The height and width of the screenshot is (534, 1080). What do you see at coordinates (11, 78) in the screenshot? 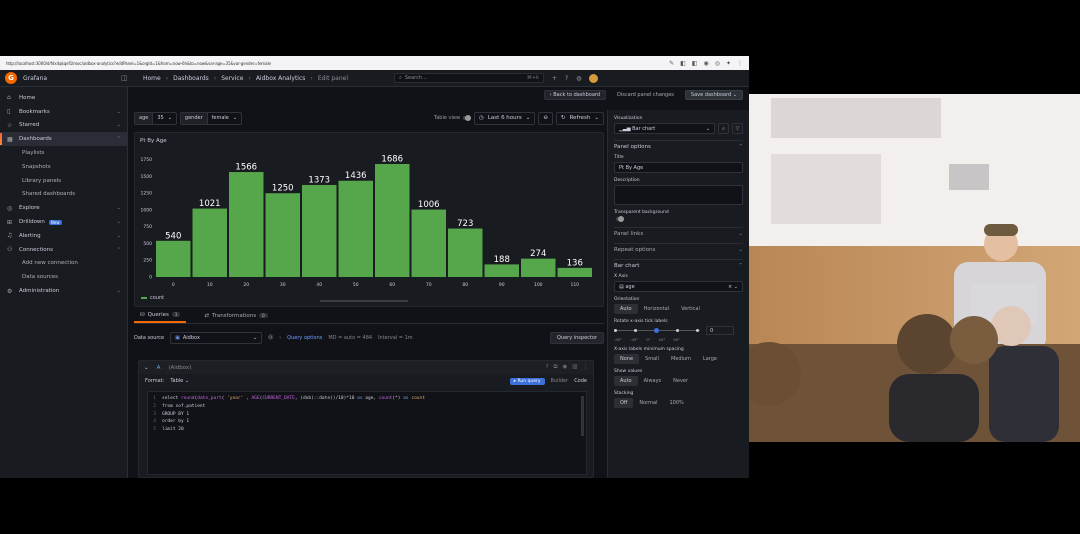
I see `grafana-logo-icon: G` at bounding box center [11, 78].